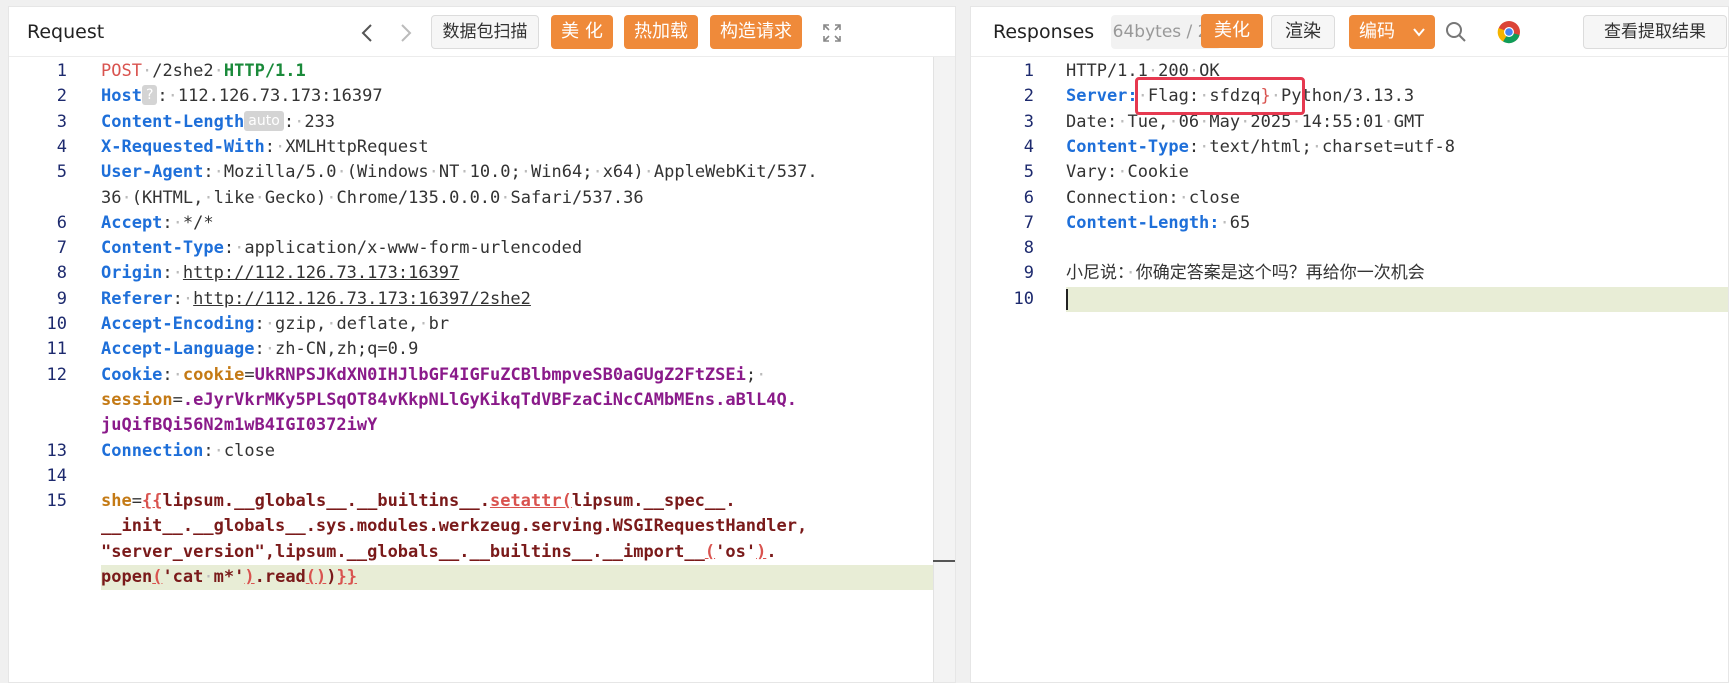  I want to click on scrollbar-position-marker, so click(944, 561).